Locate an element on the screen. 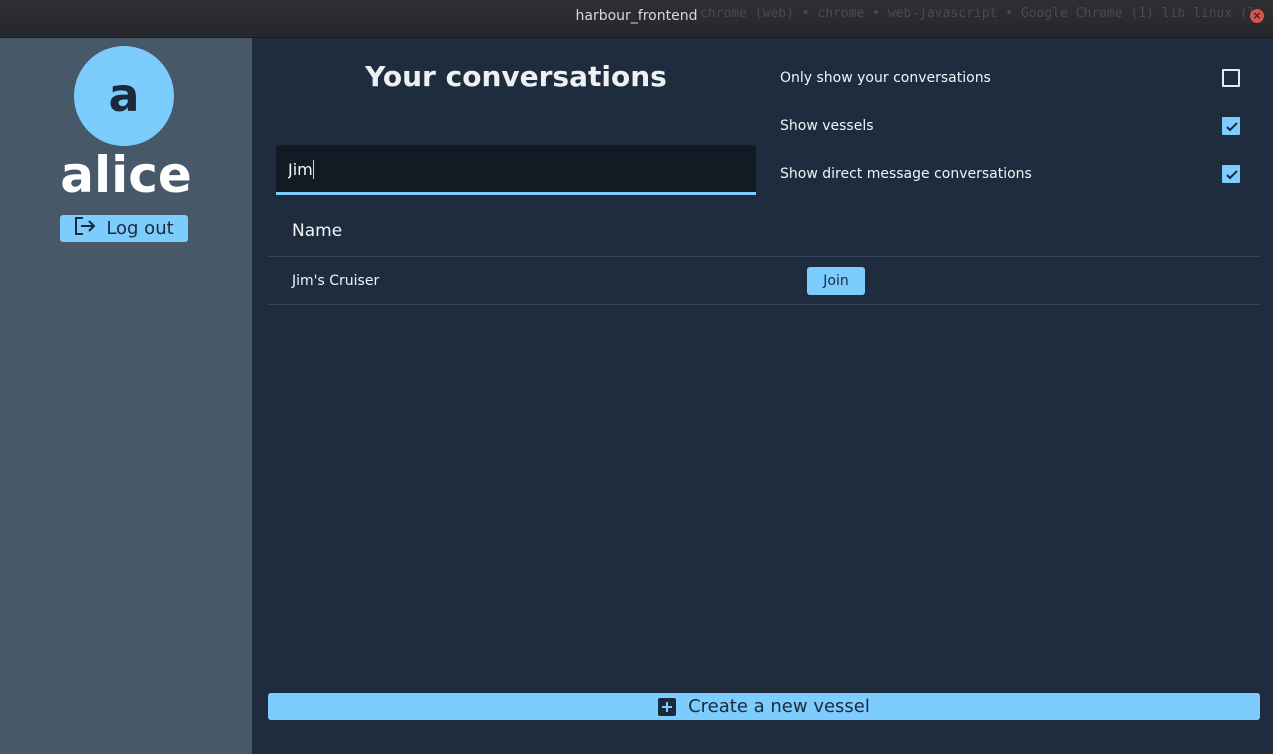 The height and width of the screenshot is (754, 1273). filter-only-yours: Only show your conversations is located at coordinates (1010, 78).